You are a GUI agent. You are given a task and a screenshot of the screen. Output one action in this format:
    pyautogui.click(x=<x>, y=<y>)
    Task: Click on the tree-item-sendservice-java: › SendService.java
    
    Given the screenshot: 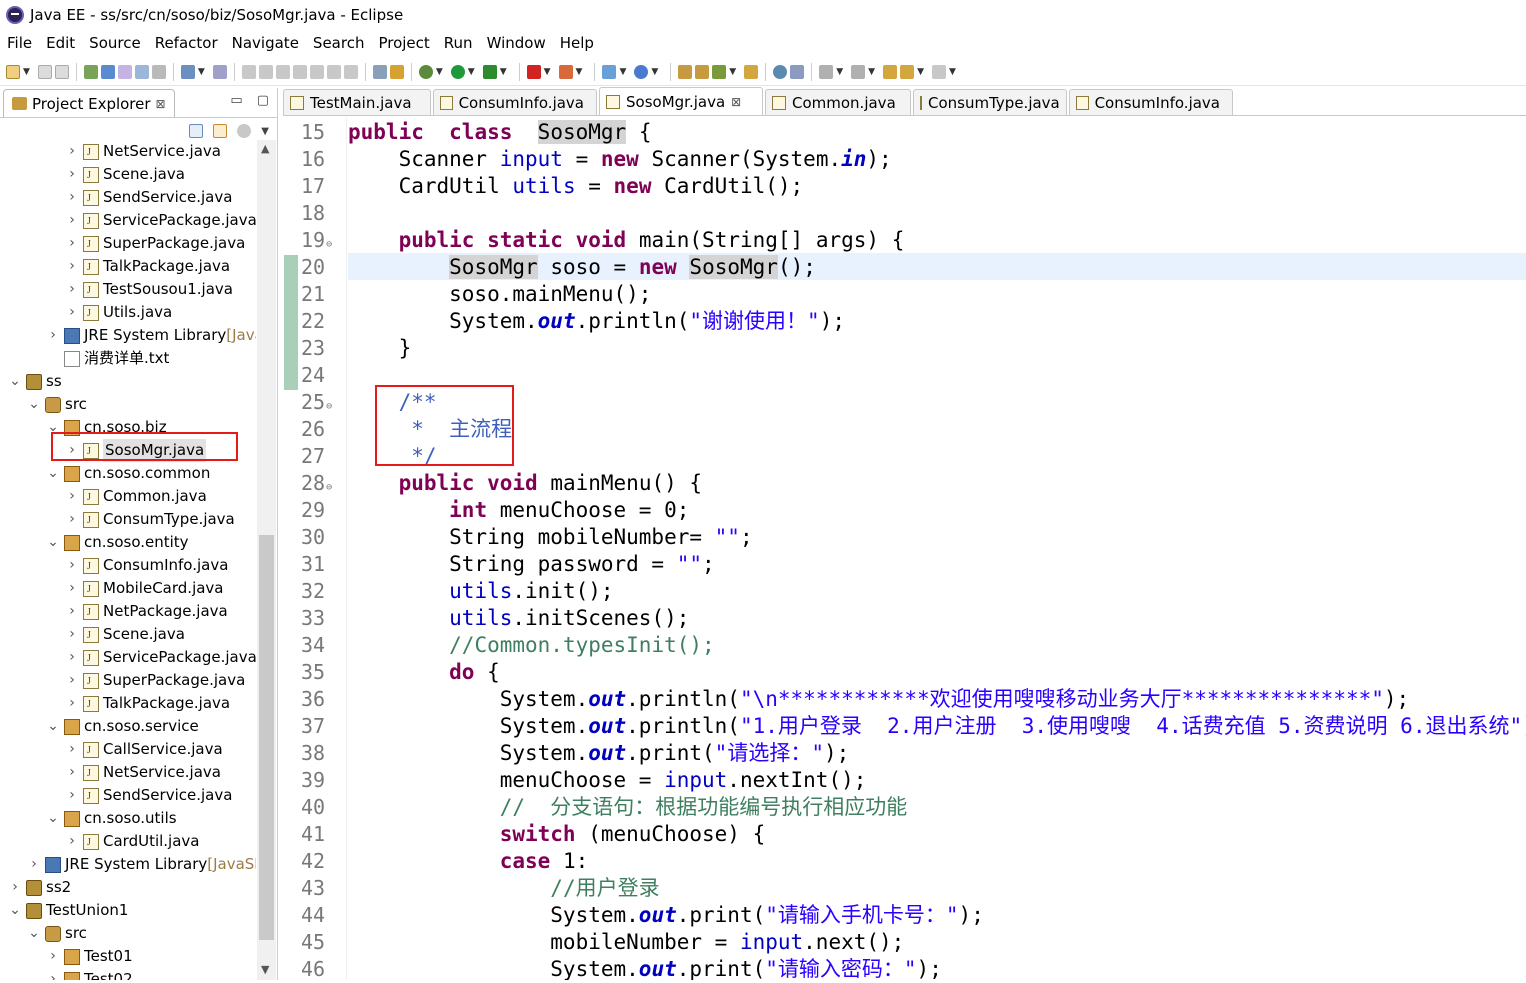 What is the action you would take?
    pyautogui.click(x=148, y=198)
    